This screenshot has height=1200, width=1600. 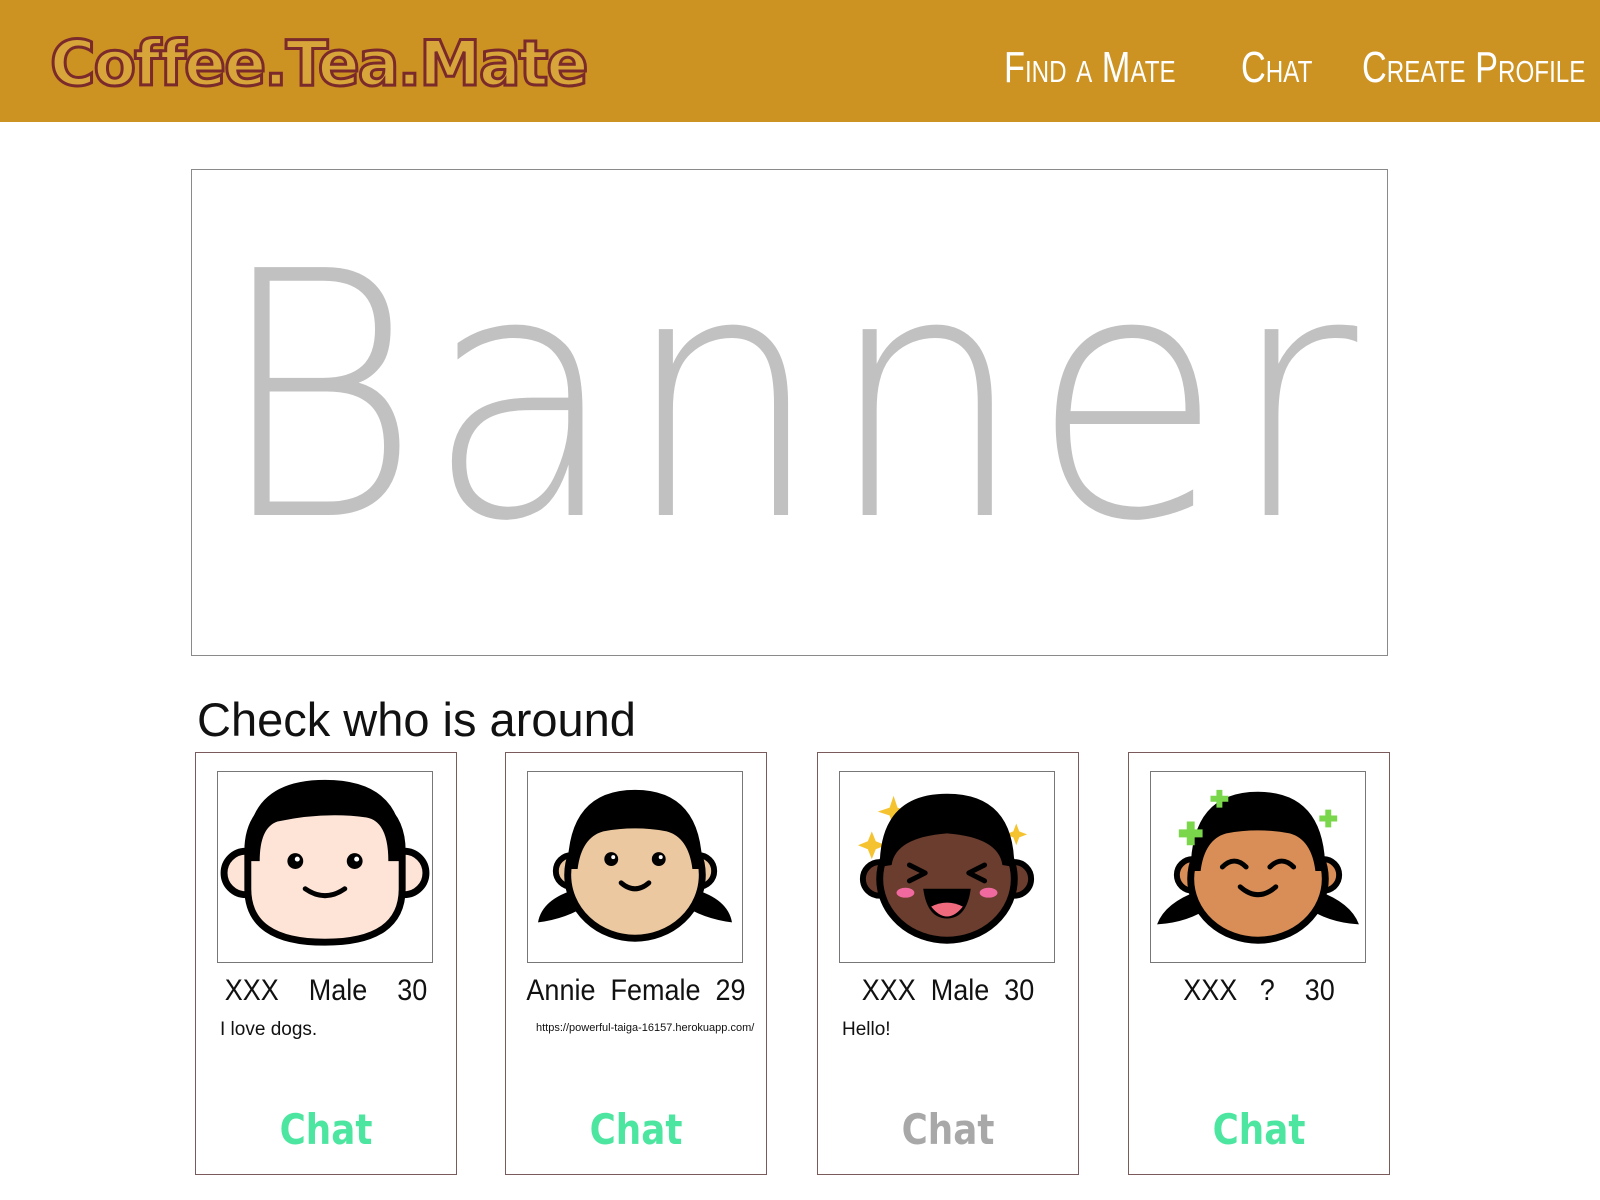 What do you see at coordinates (325, 867) in the screenshot?
I see `boy-avatar` at bounding box center [325, 867].